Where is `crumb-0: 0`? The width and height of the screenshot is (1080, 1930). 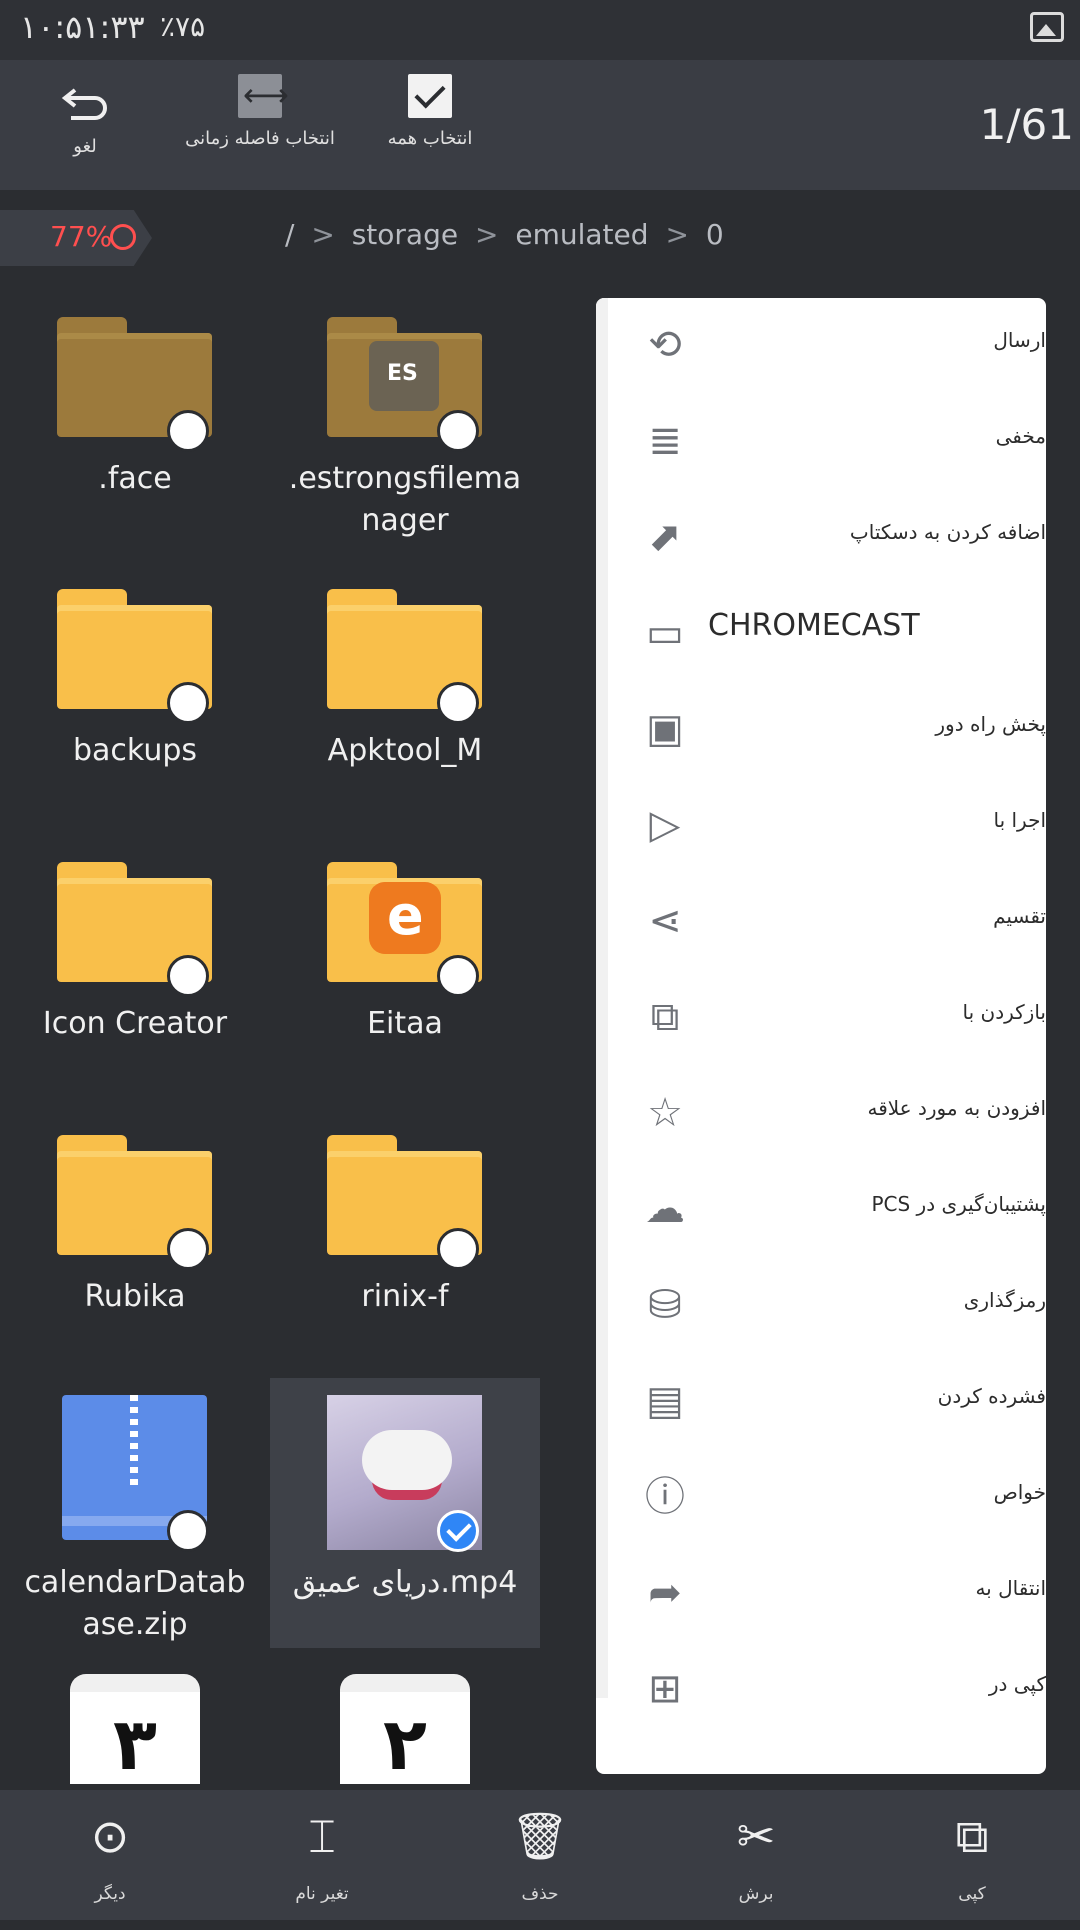 crumb-0: 0 is located at coordinates (715, 234).